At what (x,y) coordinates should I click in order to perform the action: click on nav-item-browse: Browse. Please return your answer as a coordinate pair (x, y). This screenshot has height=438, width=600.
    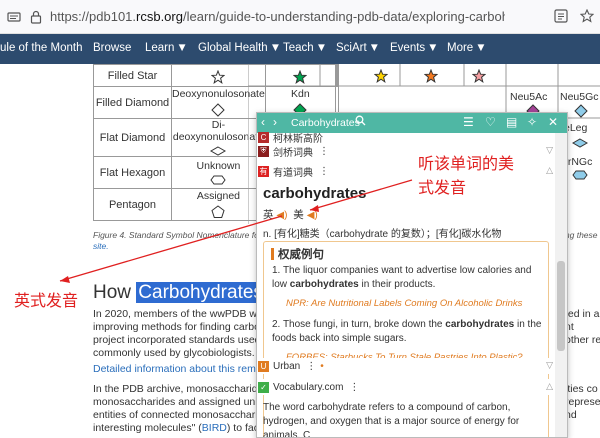
    Looking at the image, I should click on (112, 48).